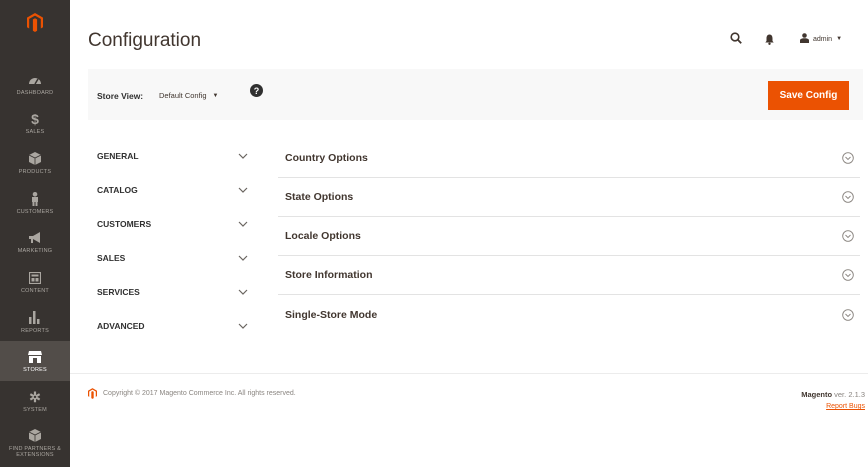 The image size is (868, 467). Describe the element at coordinates (35, 238) in the screenshot. I see `megaphone-icon` at that location.